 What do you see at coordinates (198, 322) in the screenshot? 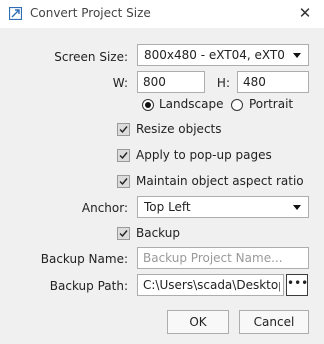
I see `ok-button: OK` at bounding box center [198, 322].